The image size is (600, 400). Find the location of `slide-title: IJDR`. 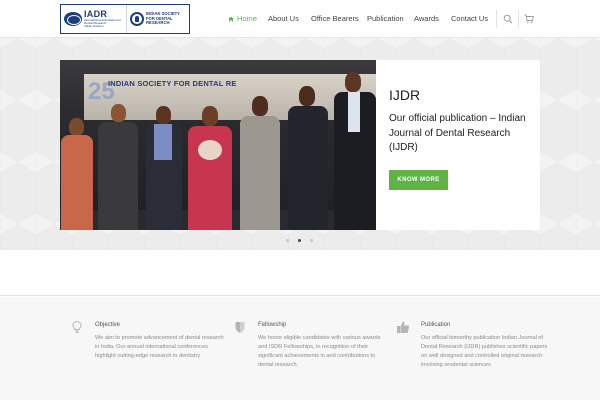

slide-title: IJDR is located at coordinates (405, 95).